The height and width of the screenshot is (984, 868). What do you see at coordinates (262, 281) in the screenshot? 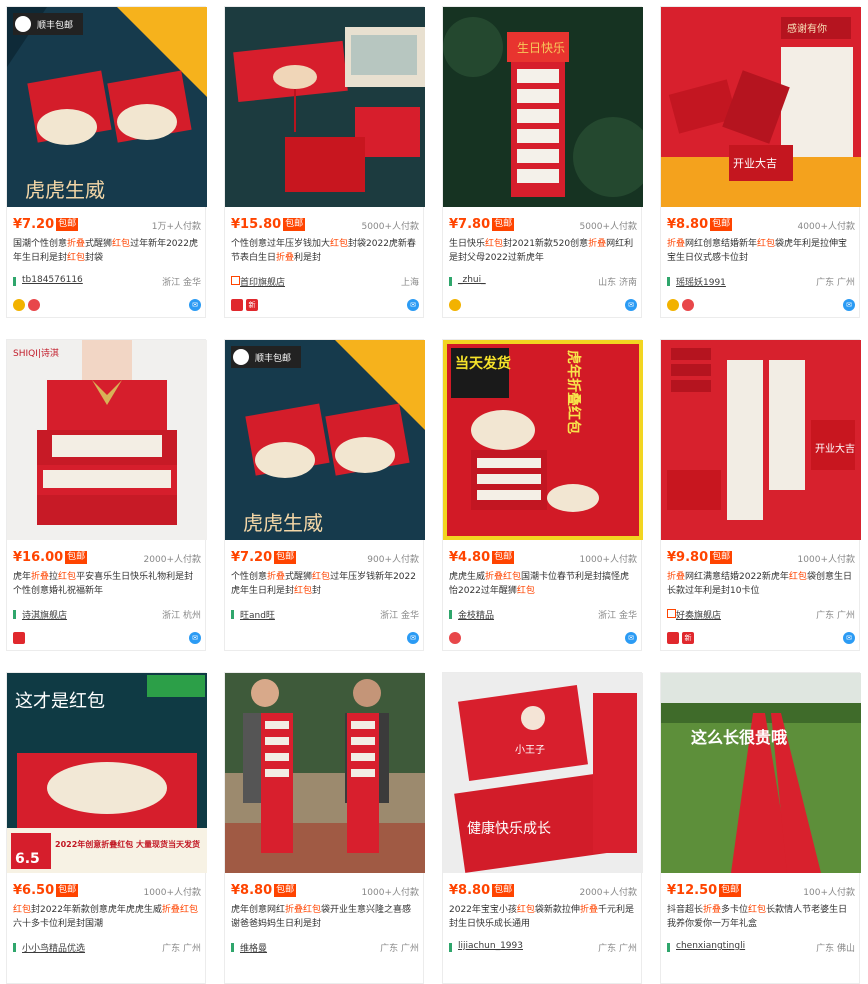
I see `shop-link: 首印旗舰店` at bounding box center [262, 281].